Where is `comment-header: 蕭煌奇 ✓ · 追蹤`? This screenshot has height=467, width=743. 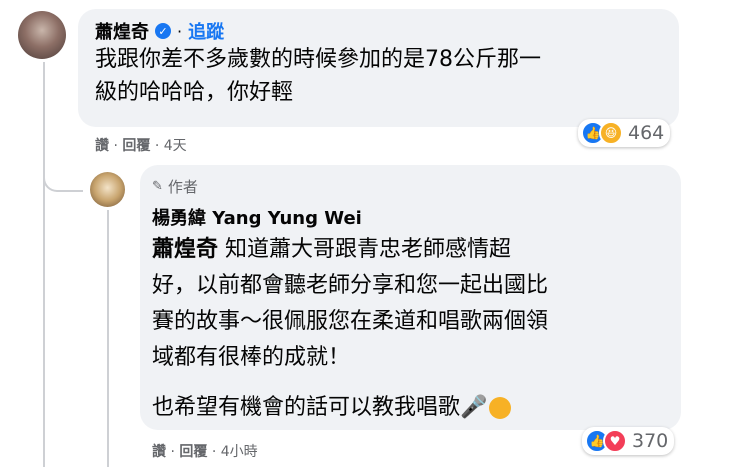 comment-header: 蕭煌奇 ✓ · 追蹤 is located at coordinates (159, 31).